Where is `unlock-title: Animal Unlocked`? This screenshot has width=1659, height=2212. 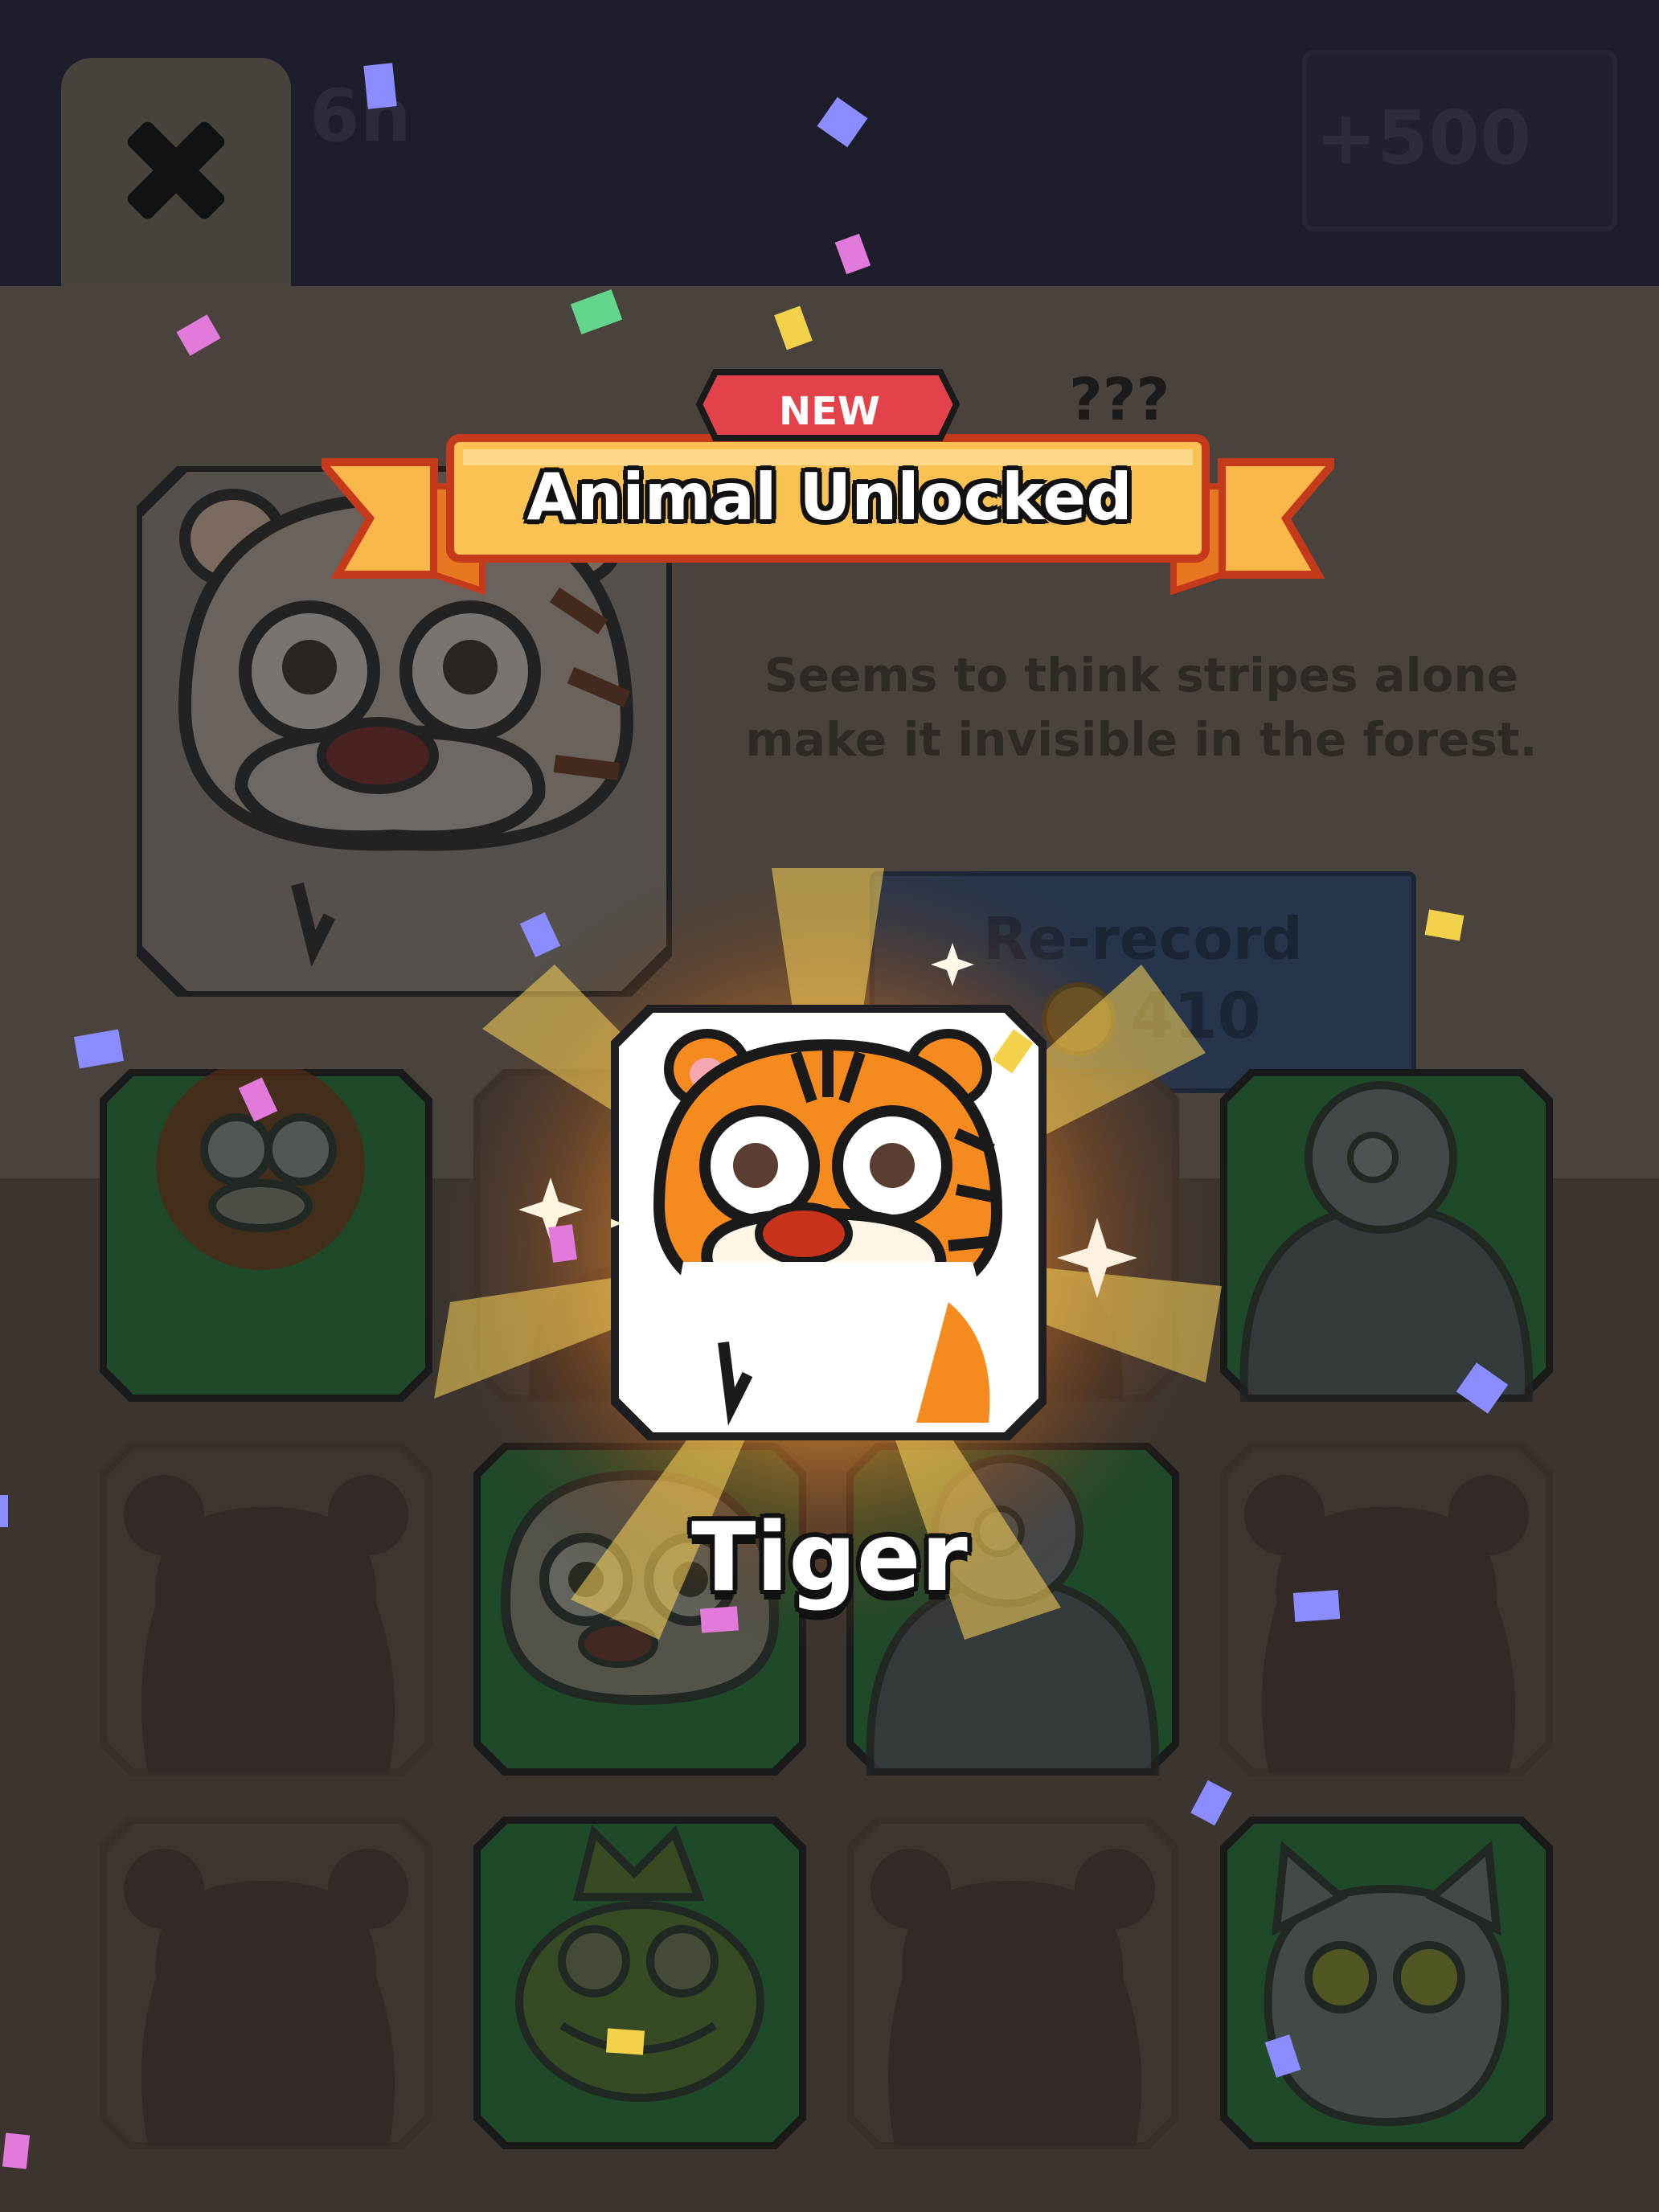
unlock-title: Animal Unlocked is located at coordinates (829, 497).